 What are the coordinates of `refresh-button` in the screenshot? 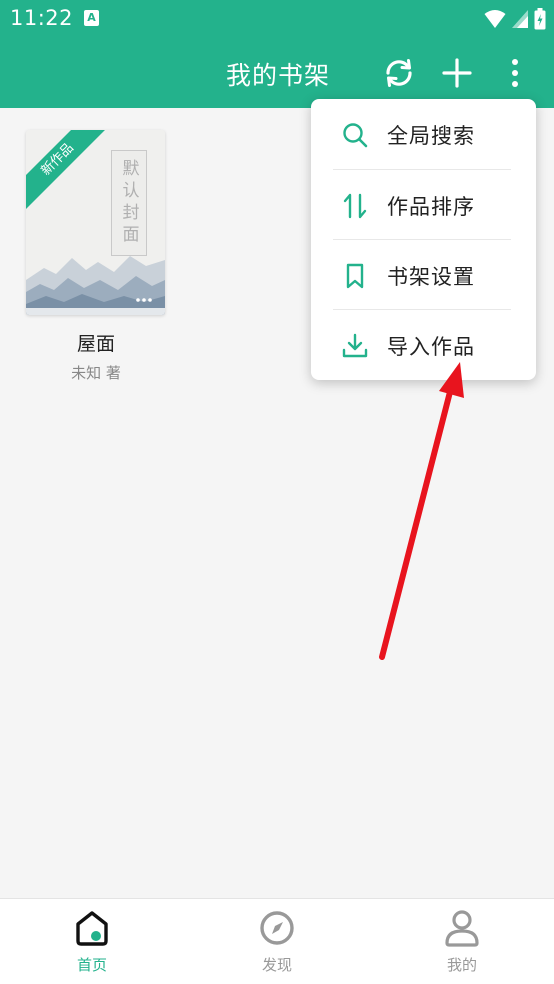 It's located at (399, 73).